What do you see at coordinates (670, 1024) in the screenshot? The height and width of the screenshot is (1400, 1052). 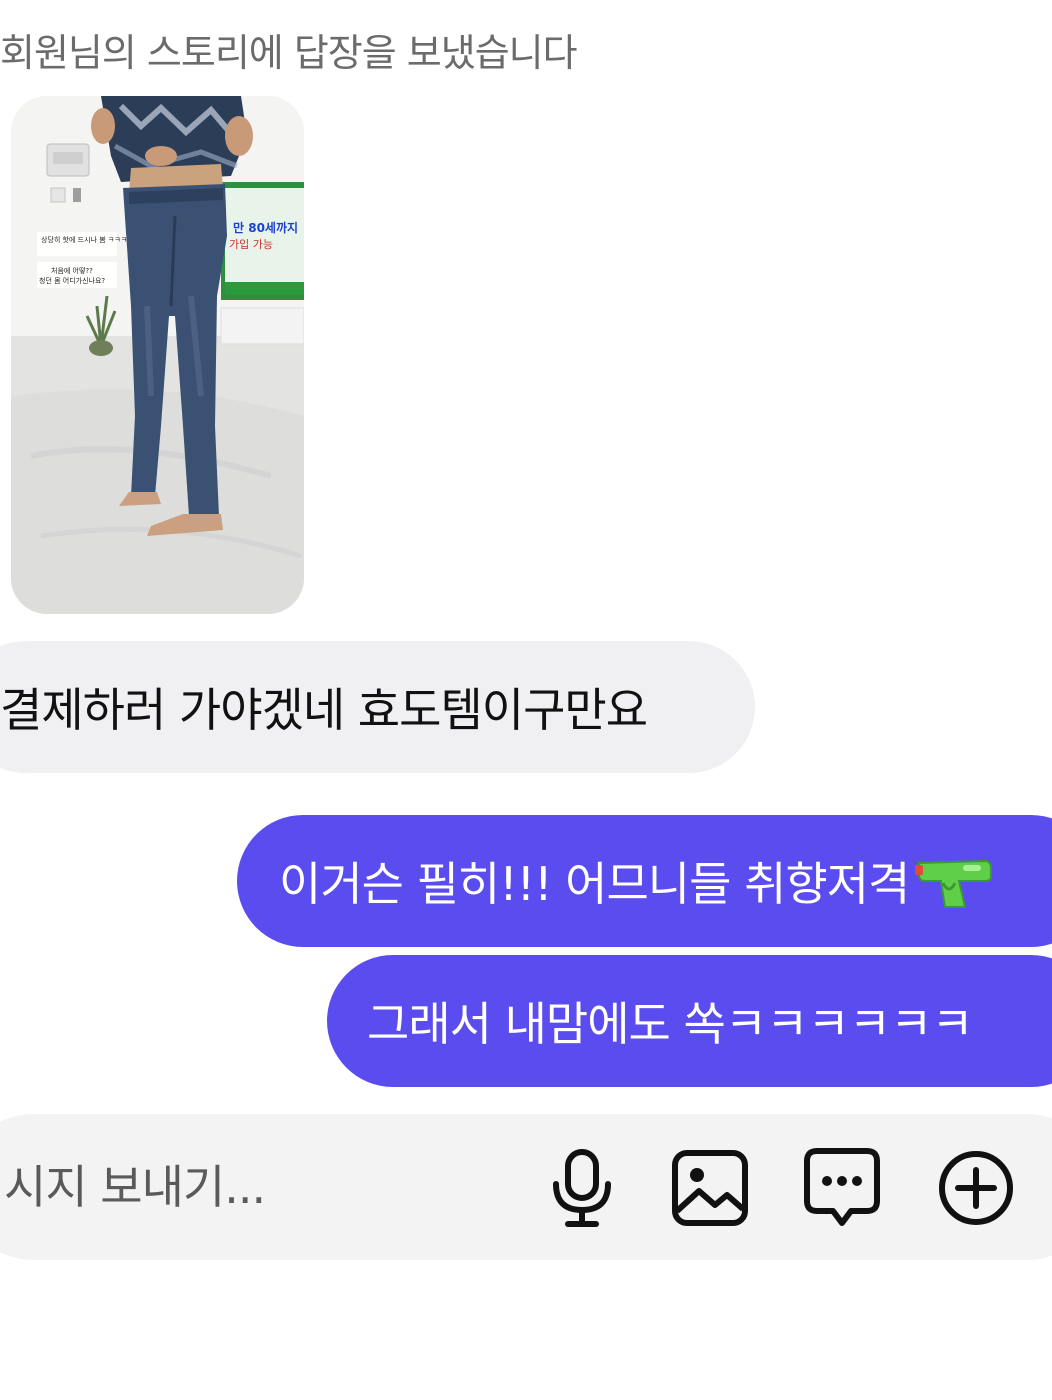 I see `message-text: 그래서 내맘에도 쏙ㅋㅋㅋㅋㅋㅋ` at bounding box center [670, 1024].